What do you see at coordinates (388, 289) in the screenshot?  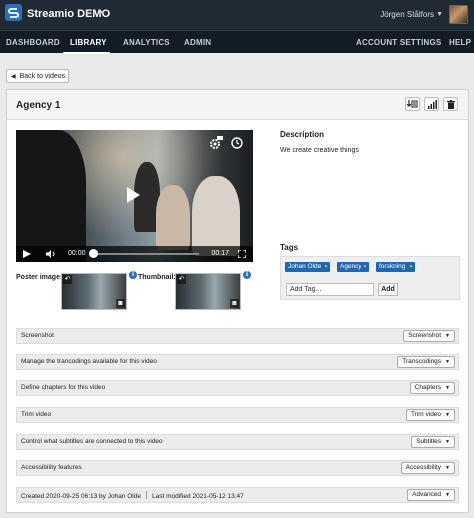 I see `add-tag-button: Add` at bounding box center [388, 289].